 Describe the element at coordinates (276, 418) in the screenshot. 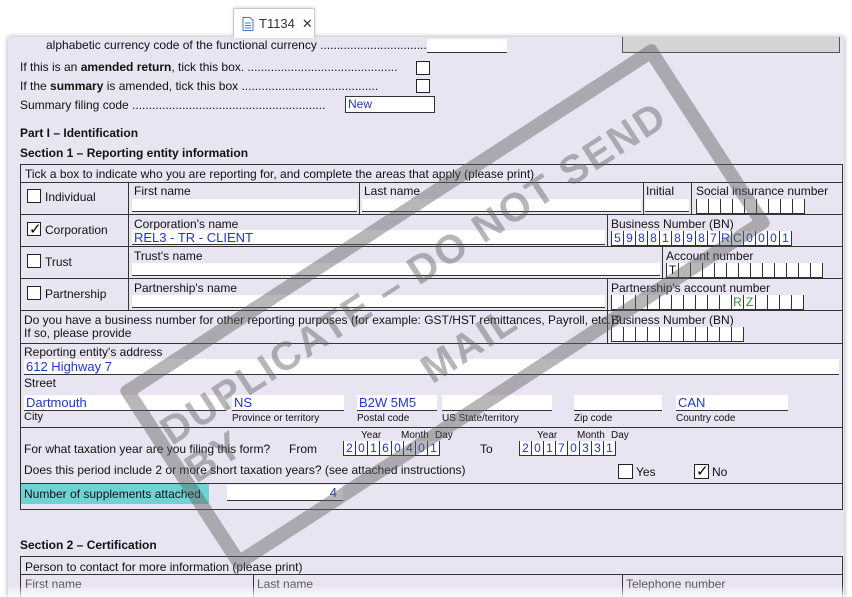

I see `province-label: Province or territory` at that location.